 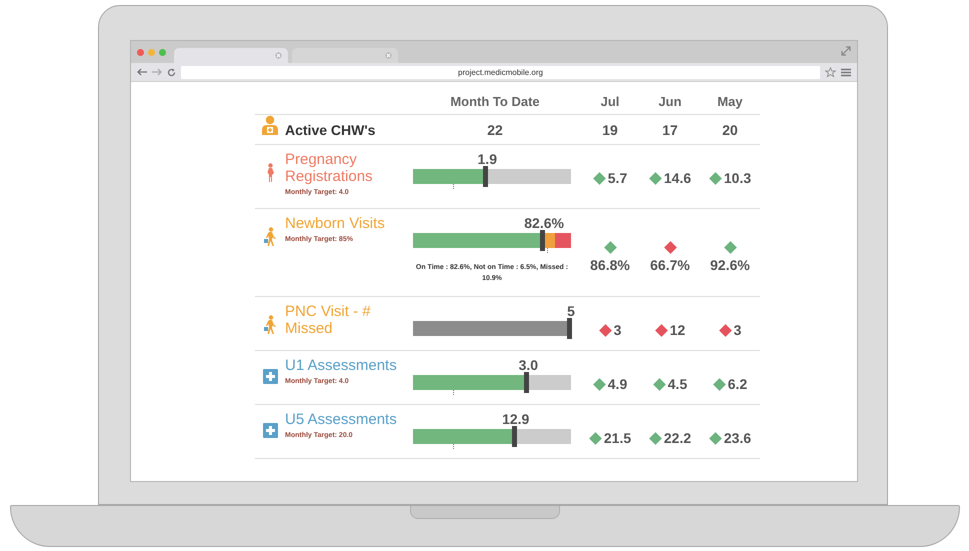 I want to click on column-header: Jul, so click(x=610, y=101).